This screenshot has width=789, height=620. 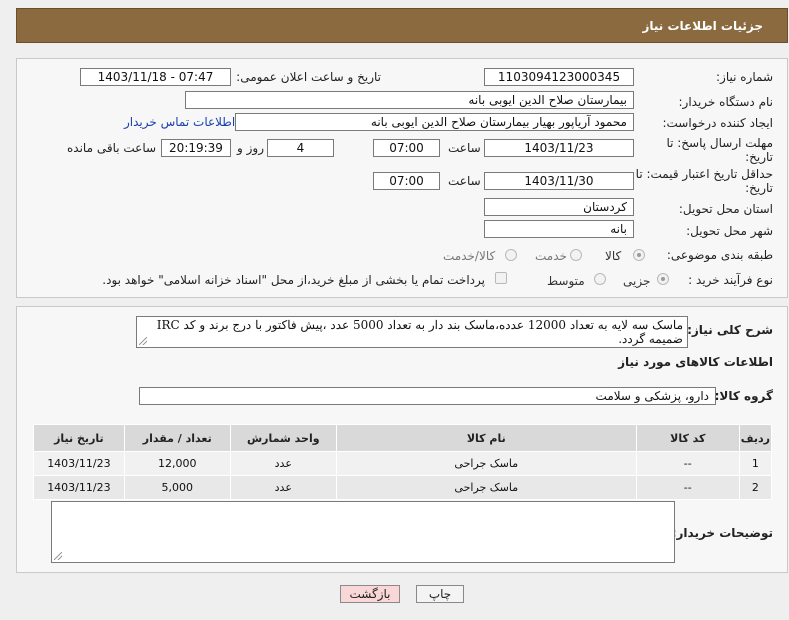 I want to click on buyer-notes-label: توضیحات خریدار:, so click(x=722, y=533).